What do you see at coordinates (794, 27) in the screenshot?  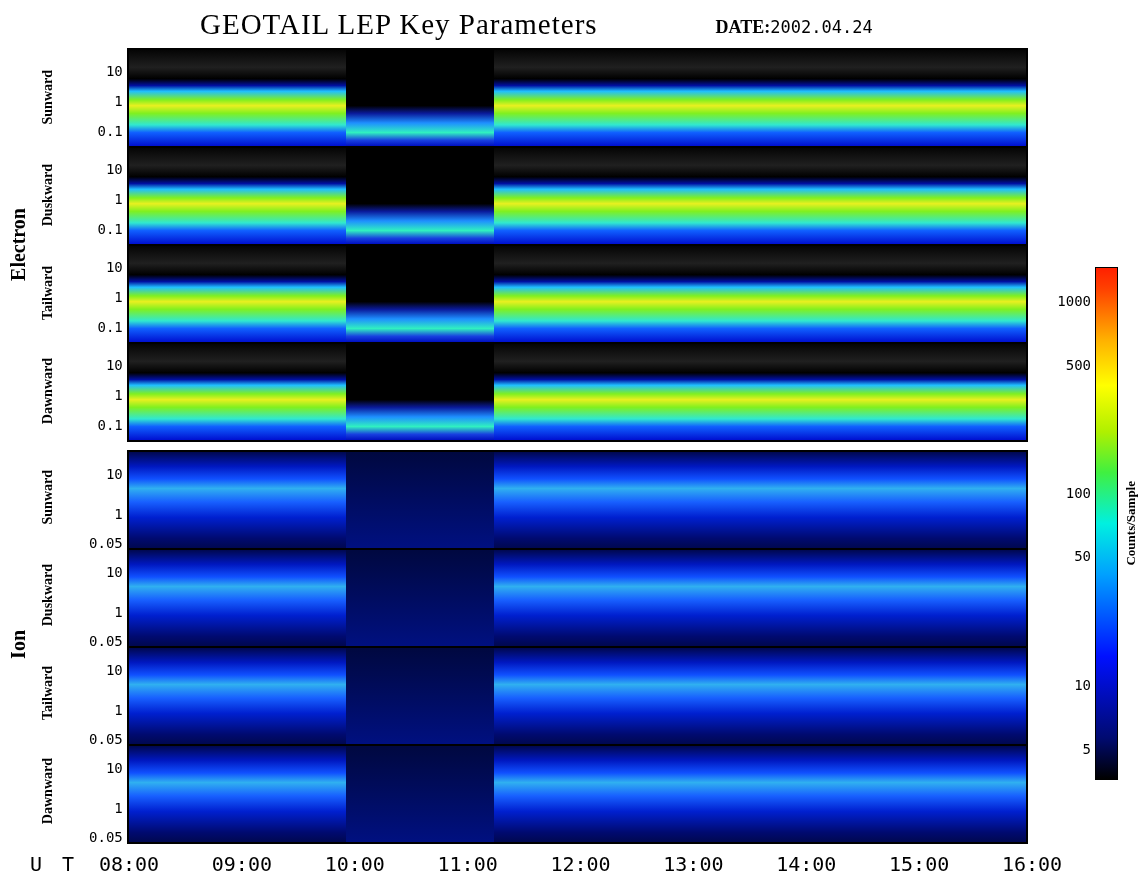 I see `date-label: DATE:2002.04.24` at bounding box center [794, 27].